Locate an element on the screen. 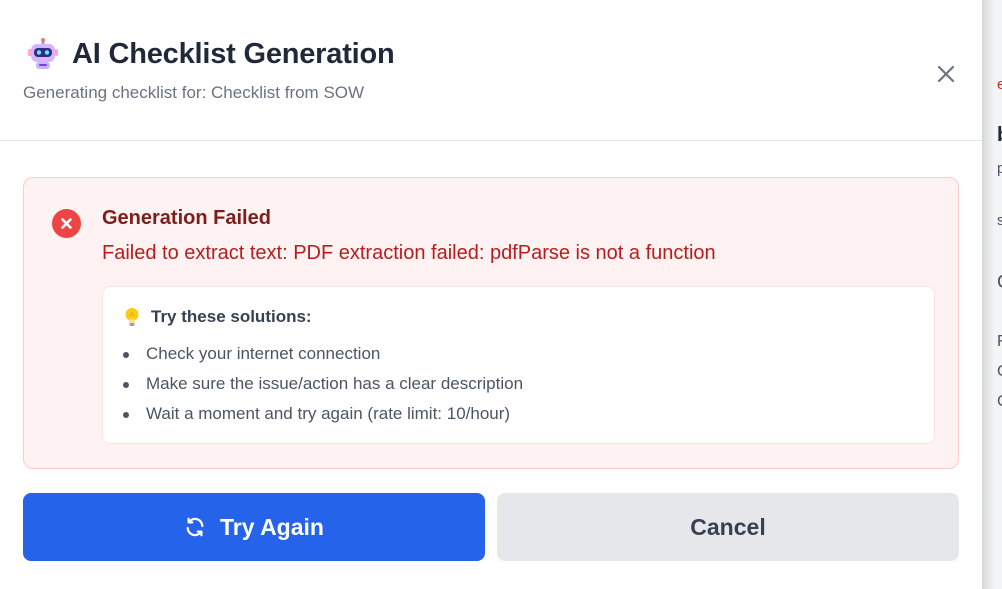  try-again-label: Try Again is located at coordinates (272, 526).